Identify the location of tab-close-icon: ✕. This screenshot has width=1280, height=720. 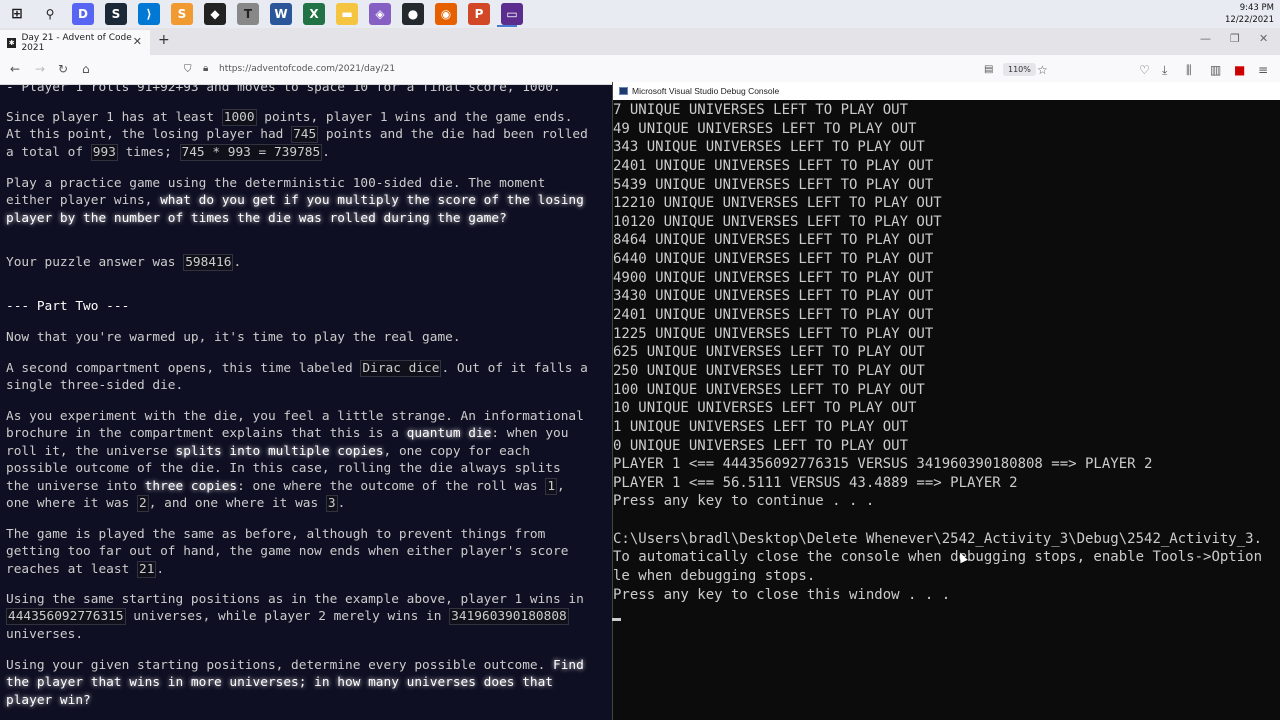
(137, 41).